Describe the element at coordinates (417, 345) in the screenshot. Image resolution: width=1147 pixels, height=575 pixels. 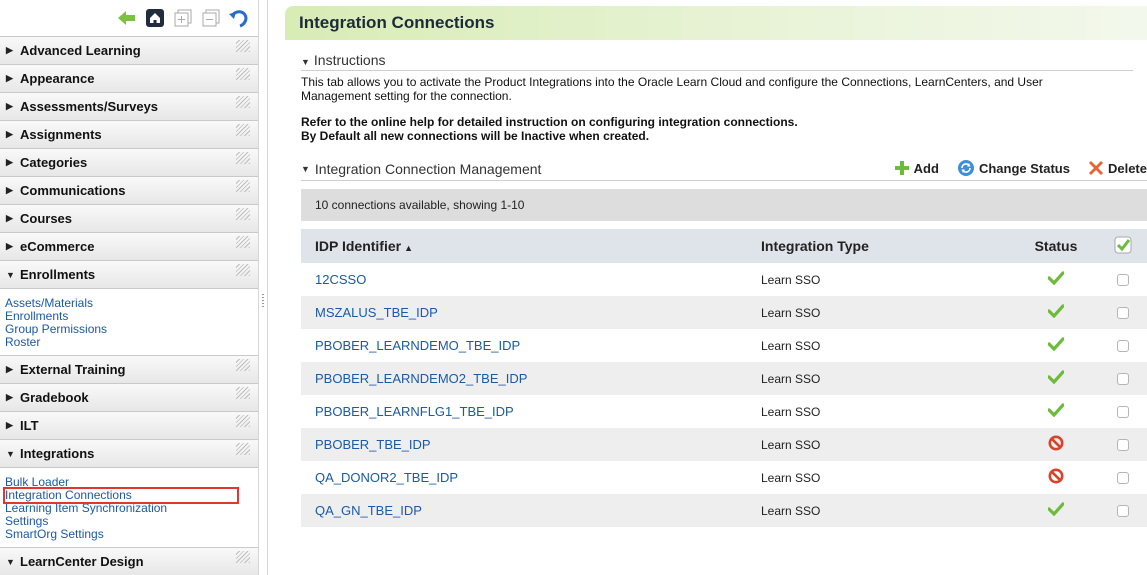
I see `idp-link: PBOBER_LEARNDEMO_TBE_IDP` at that location.